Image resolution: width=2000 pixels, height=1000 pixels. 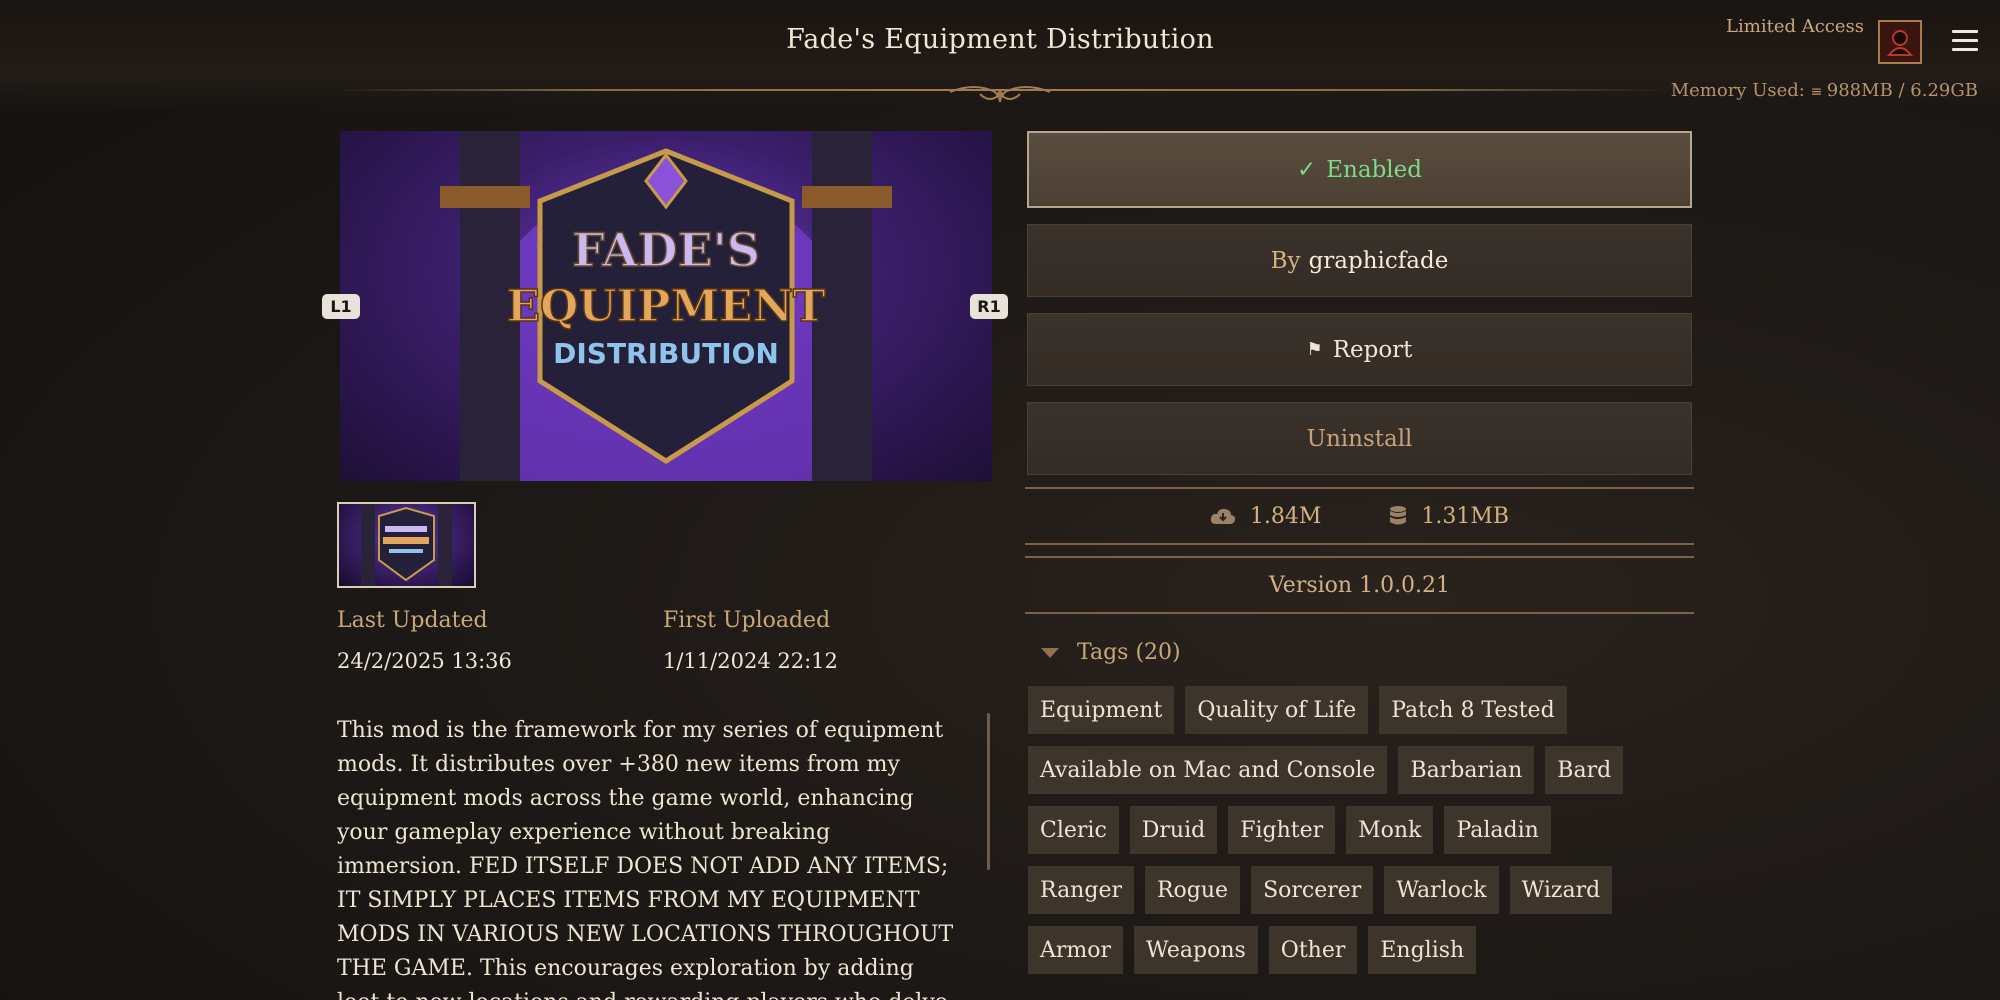 I want to click on flag-icon: ⚑, so click(x=1314, y=349).